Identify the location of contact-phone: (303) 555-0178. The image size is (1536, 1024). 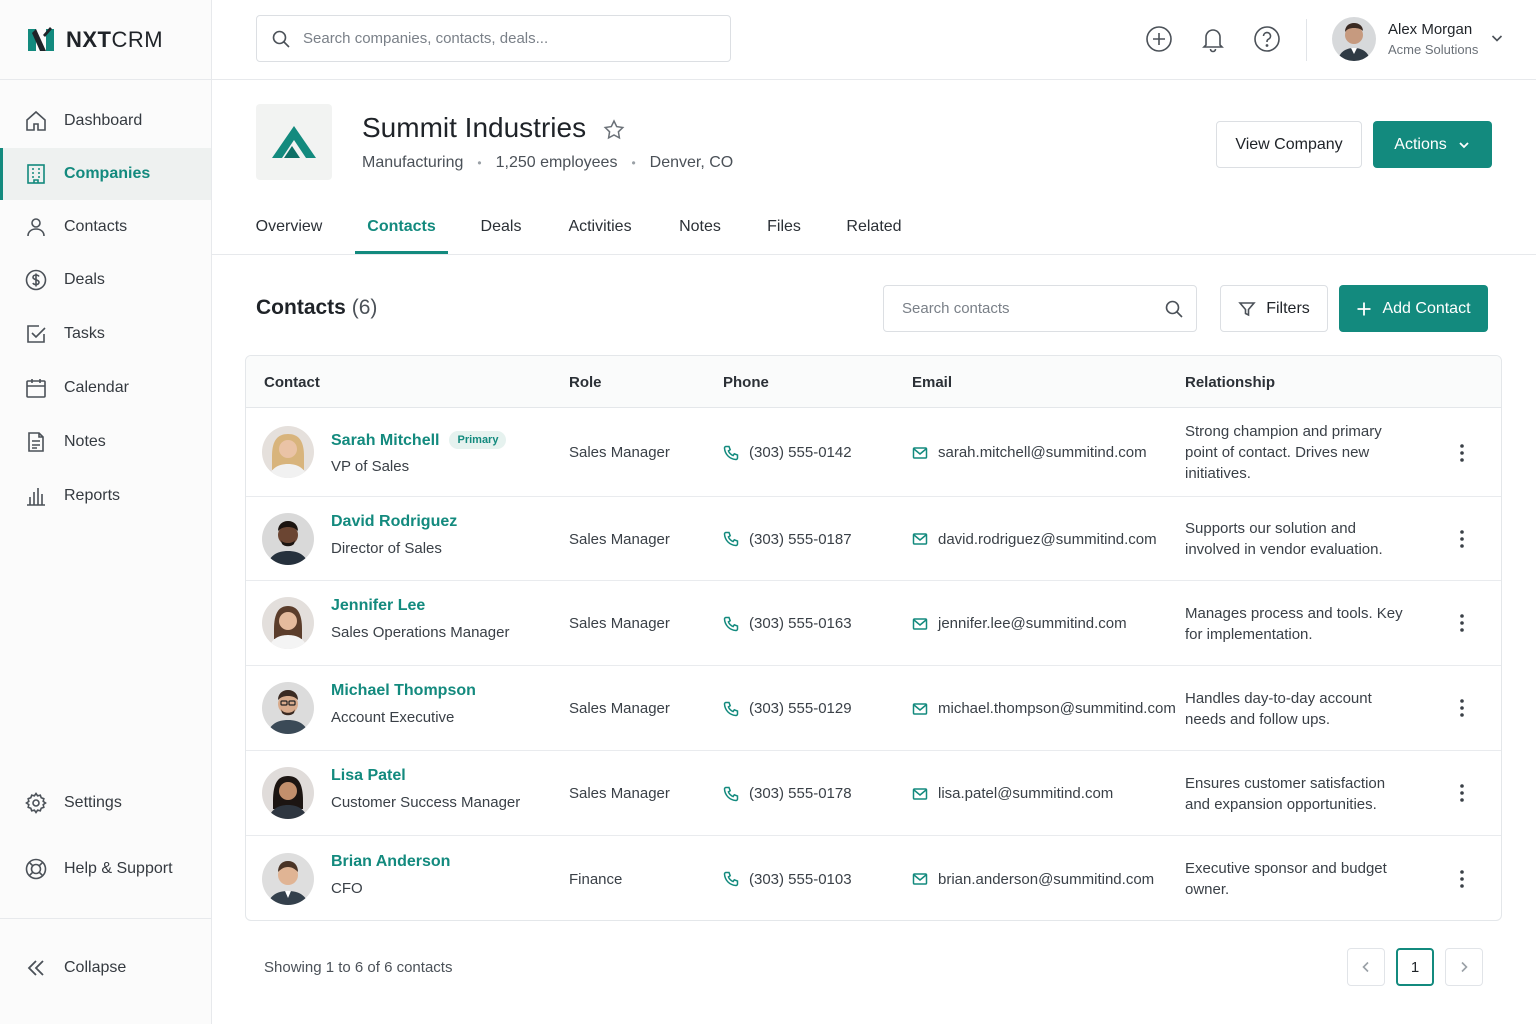
(787, 793).